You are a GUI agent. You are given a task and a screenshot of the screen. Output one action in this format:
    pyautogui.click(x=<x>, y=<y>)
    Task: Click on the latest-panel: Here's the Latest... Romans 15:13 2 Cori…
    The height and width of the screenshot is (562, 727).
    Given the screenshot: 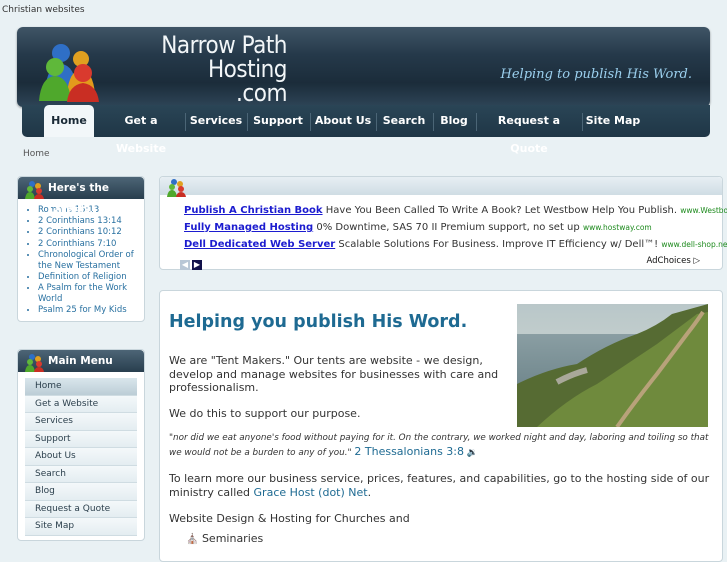 What is the action you would take?
    pyautogui.click(x=81, y=249)
    